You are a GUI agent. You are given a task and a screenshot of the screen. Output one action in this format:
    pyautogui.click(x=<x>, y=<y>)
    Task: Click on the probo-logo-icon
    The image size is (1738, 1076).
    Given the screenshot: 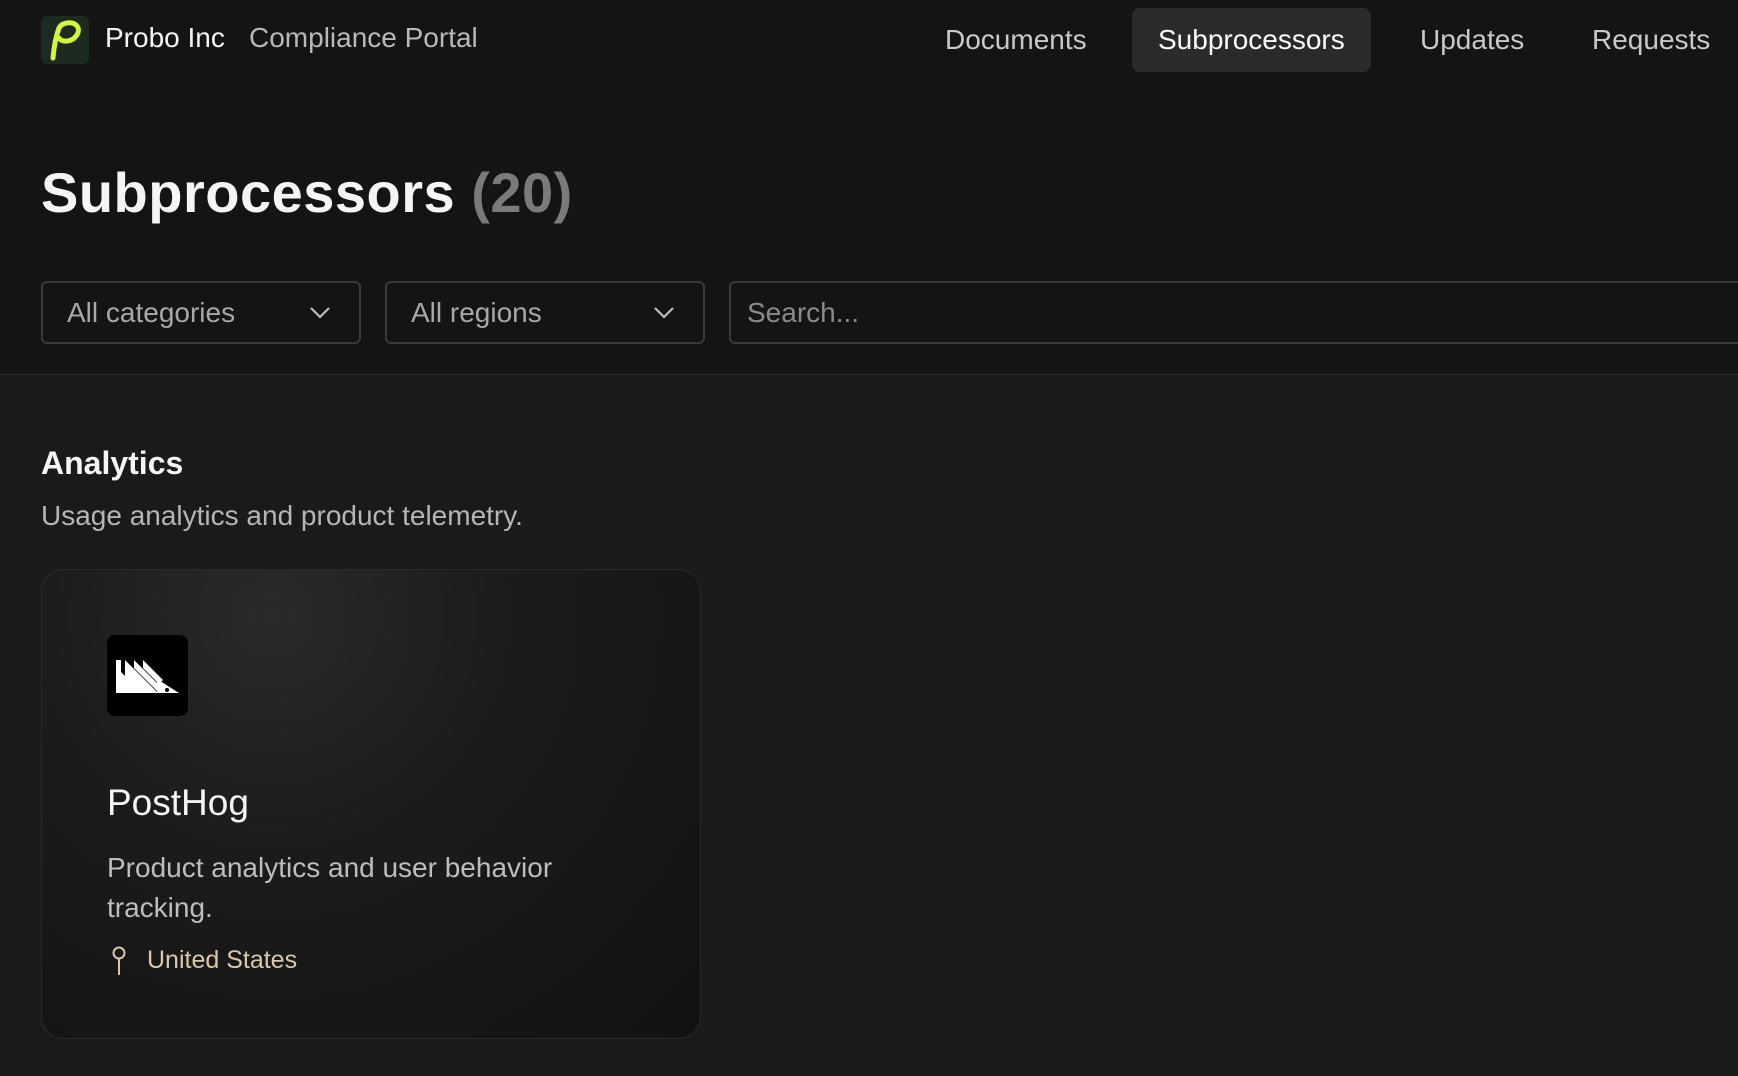 What is the action you would take?
    pyautogui.click(x=65, y=40)
    